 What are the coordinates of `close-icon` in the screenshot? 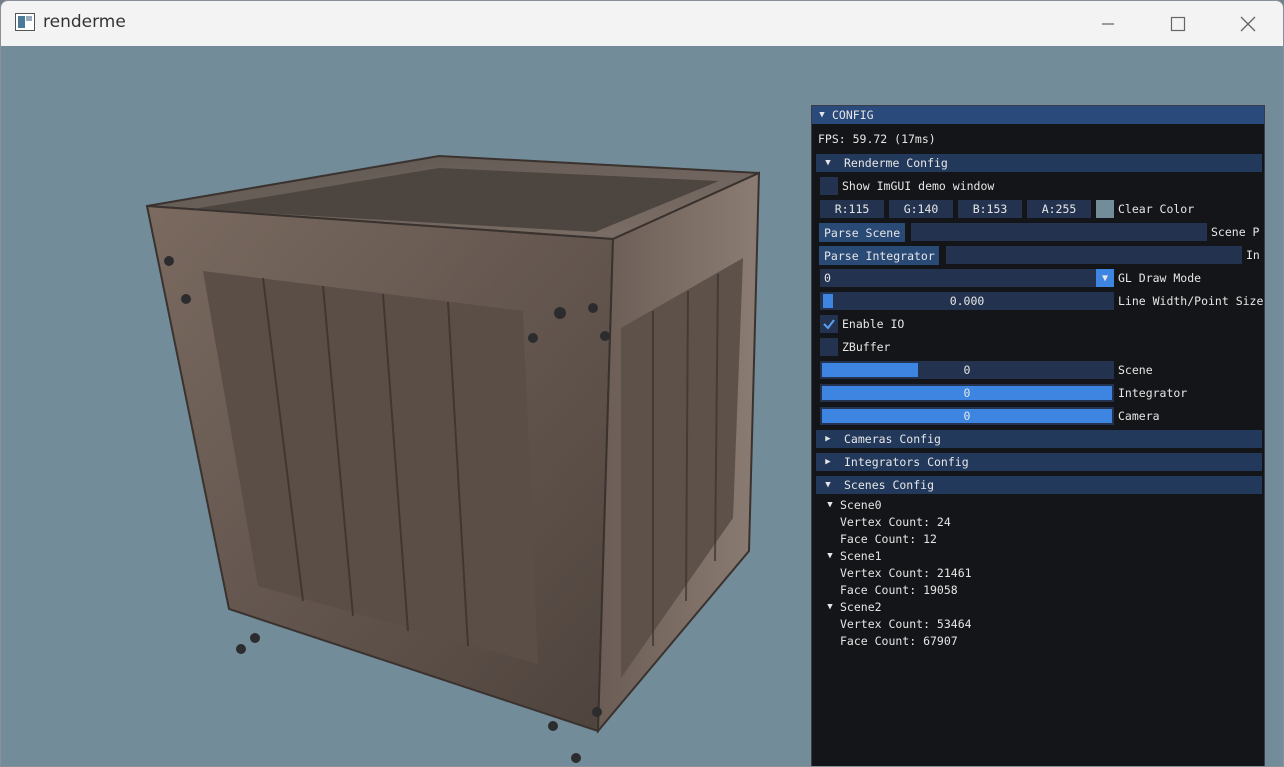 It's located at (1248, 23).